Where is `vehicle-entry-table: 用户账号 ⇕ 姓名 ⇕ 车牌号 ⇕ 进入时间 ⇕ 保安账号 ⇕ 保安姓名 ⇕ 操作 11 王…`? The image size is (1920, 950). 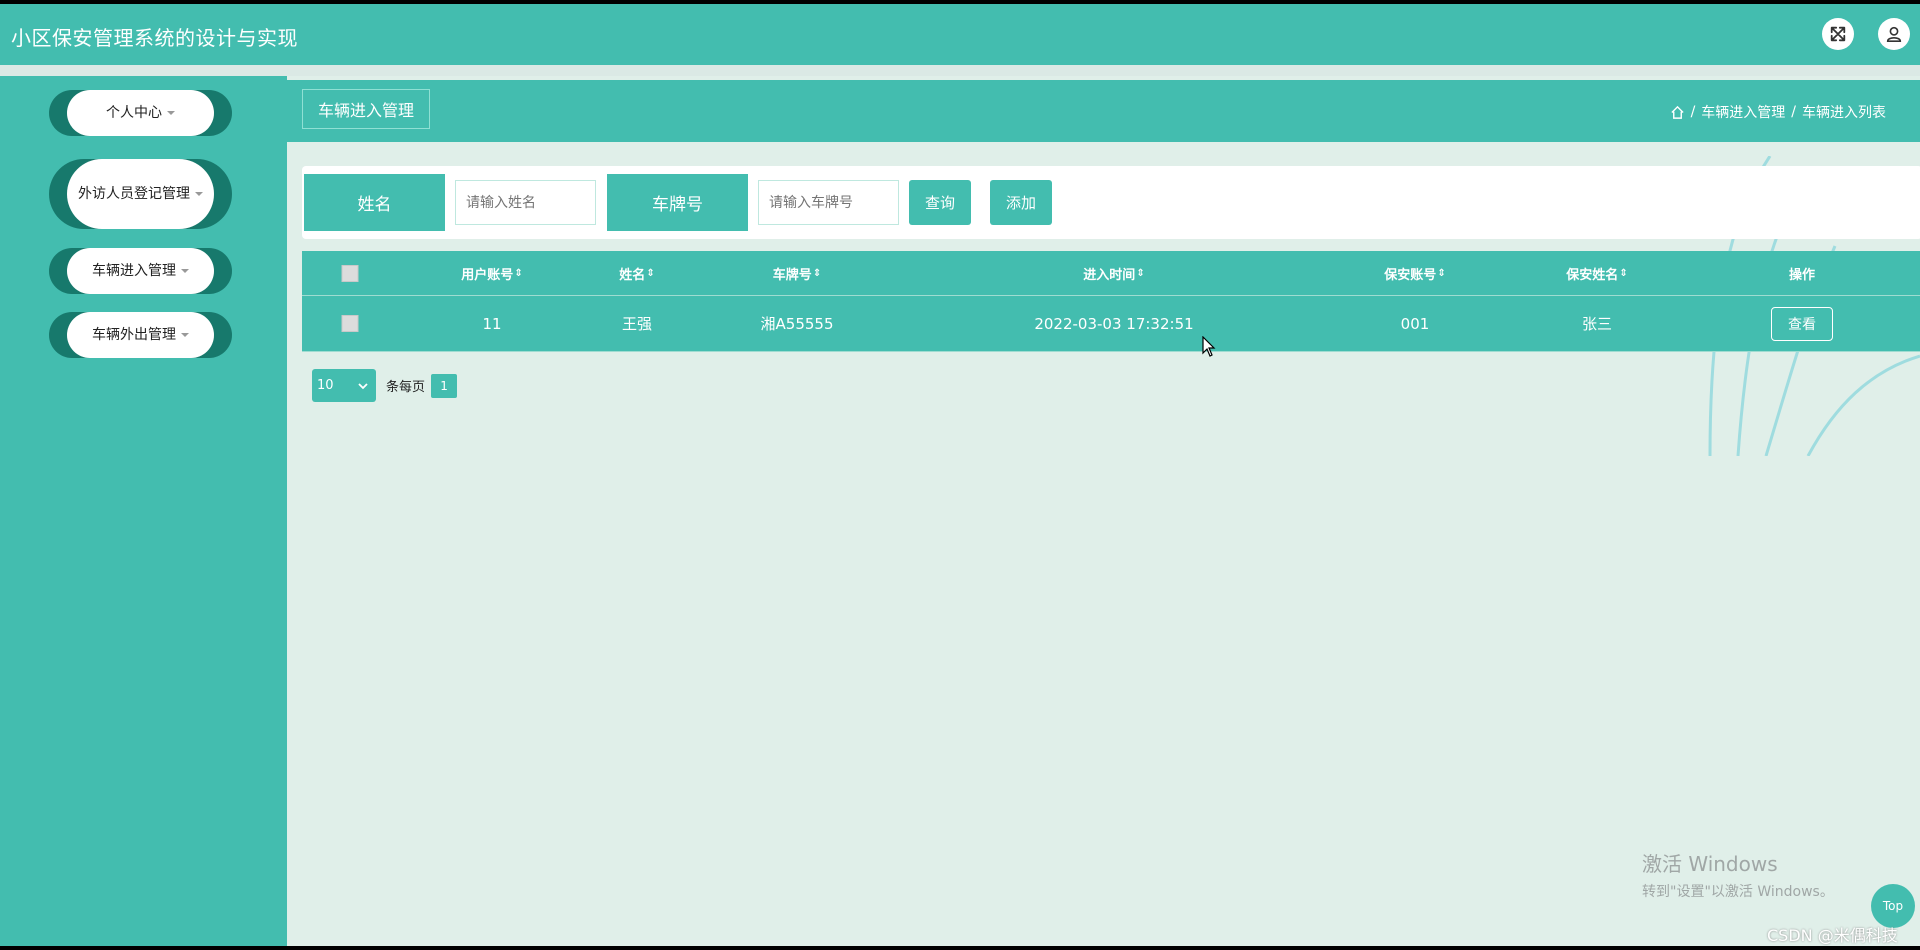 vehicle-entry-table: 用户账号 ⇕ 姓名 ⇕ 车牌号 ⇕ 进入时间 ⇕ 保安账号 ⇕ 保安姓名 ⇕ 操作 11 王… is located at coordinates (1111, 301).